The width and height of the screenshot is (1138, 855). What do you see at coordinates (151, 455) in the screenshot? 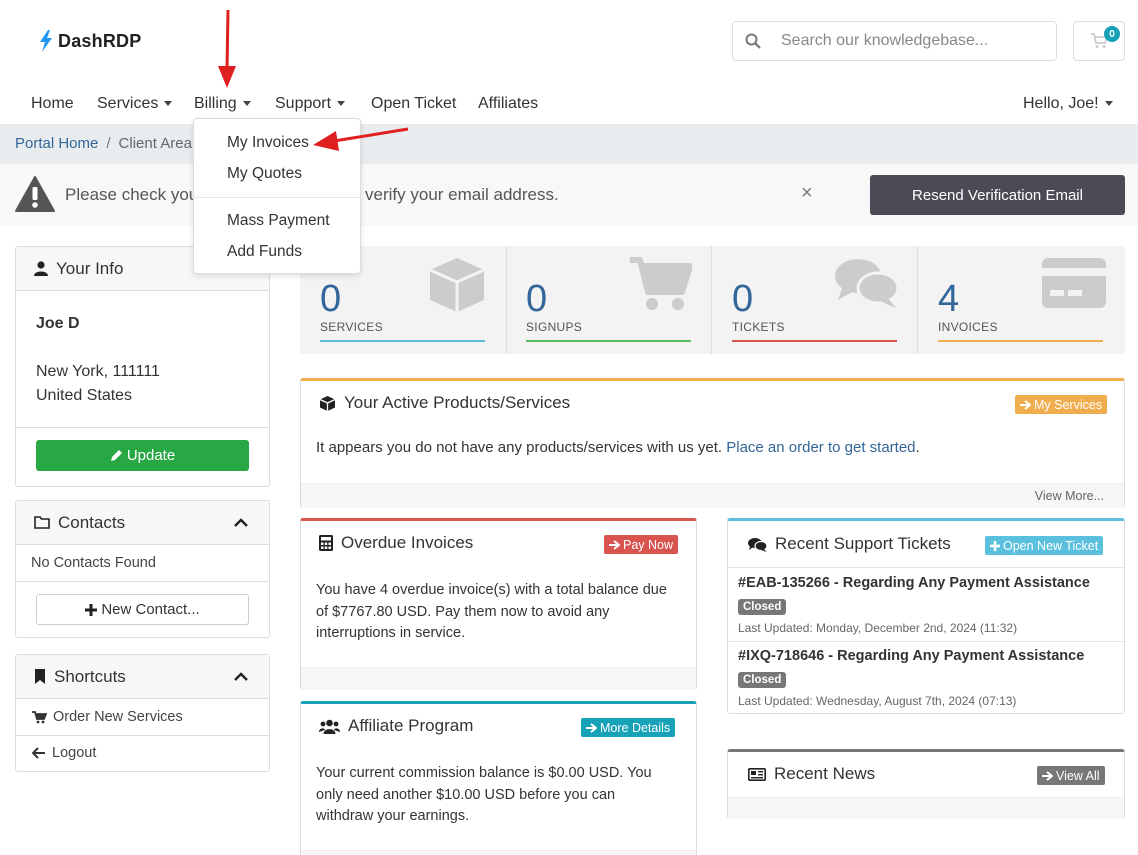
I see `update-button-label: Update` at bounding box center [151, 455].